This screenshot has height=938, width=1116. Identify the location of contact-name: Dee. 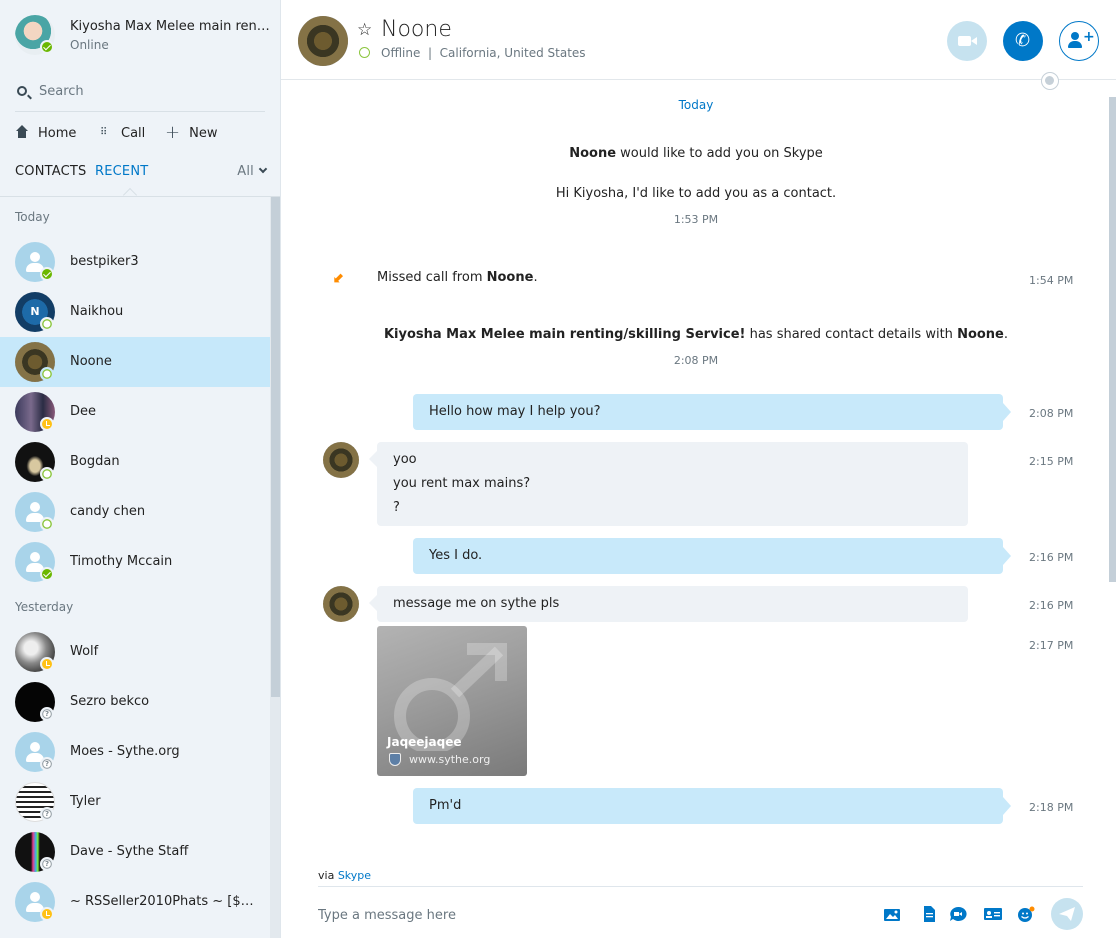
(83, 411).